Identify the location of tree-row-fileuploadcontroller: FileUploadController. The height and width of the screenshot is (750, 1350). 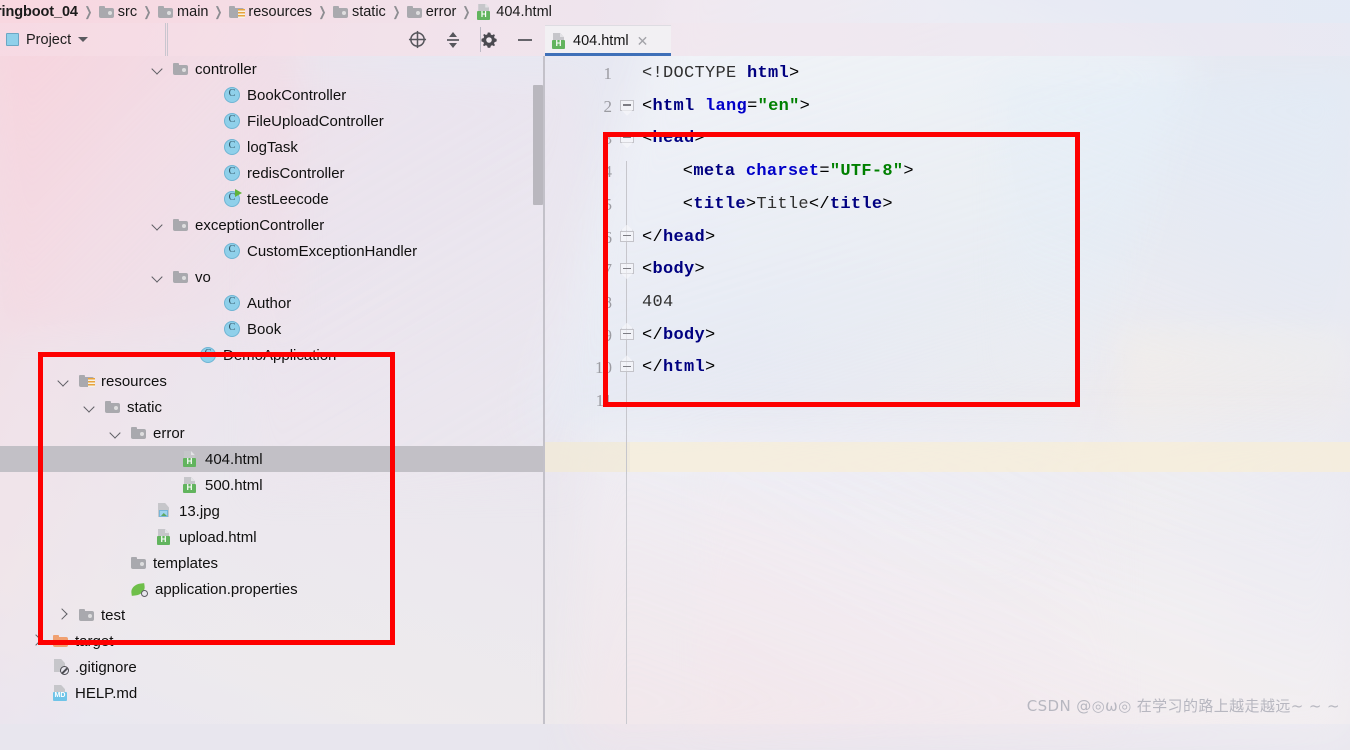
(272, 121).